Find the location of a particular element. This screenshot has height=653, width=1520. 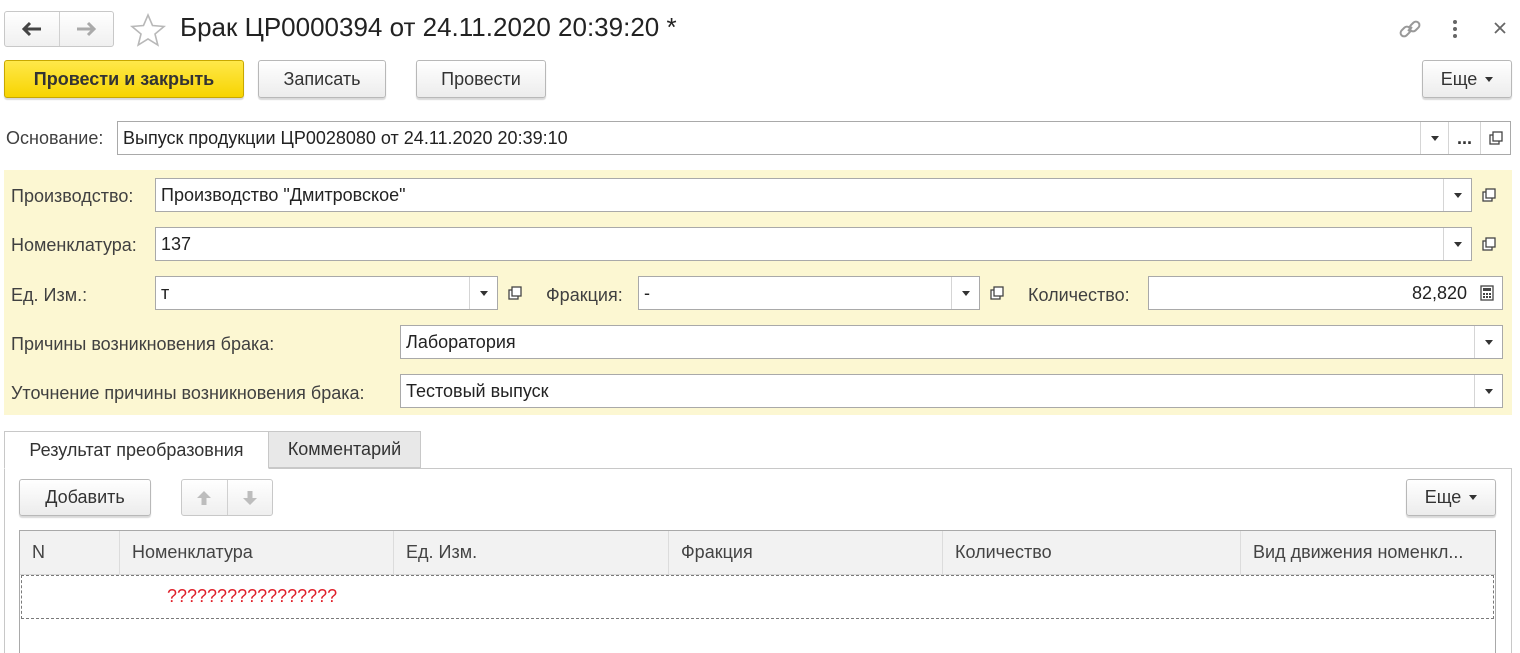

fraction-open-button is located at coordinates (997, 293).